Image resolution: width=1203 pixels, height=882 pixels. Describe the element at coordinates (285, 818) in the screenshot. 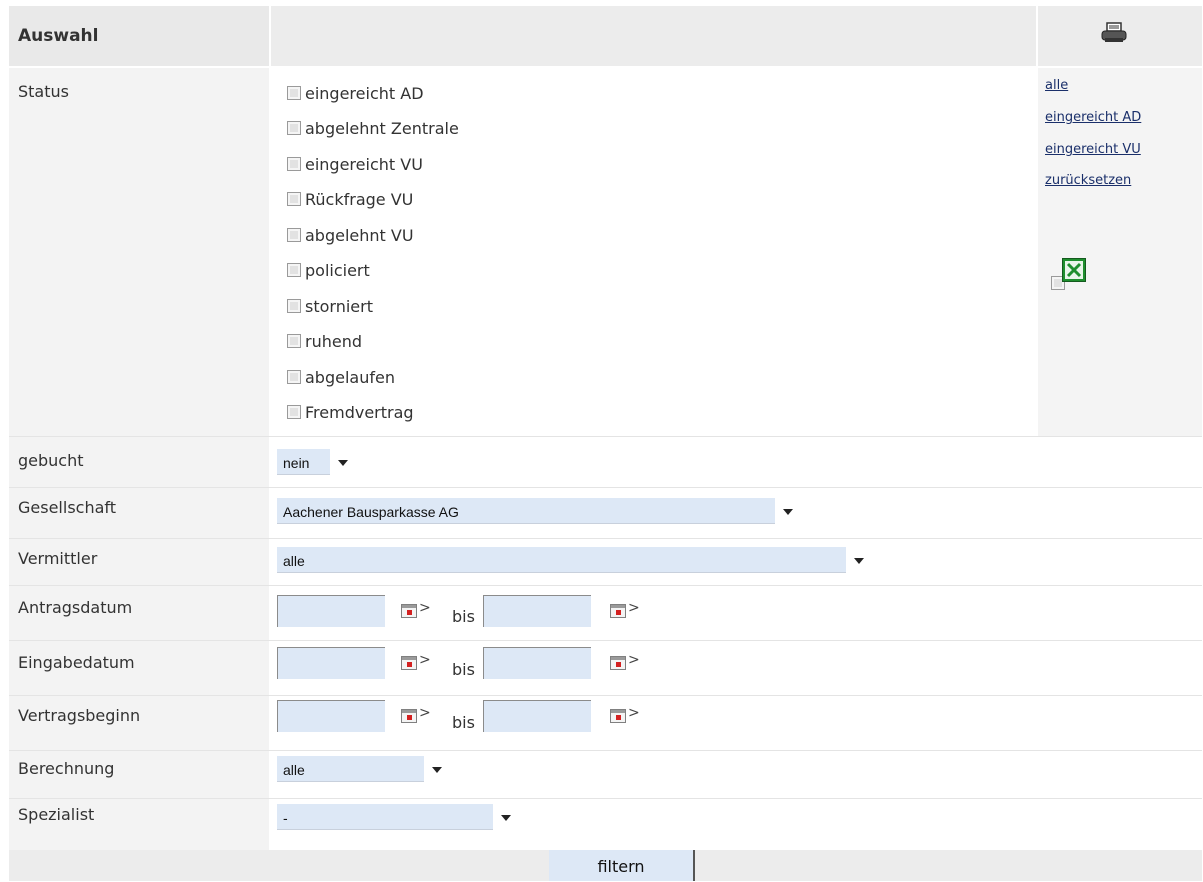

I see `spezialist-value: -` at that location.